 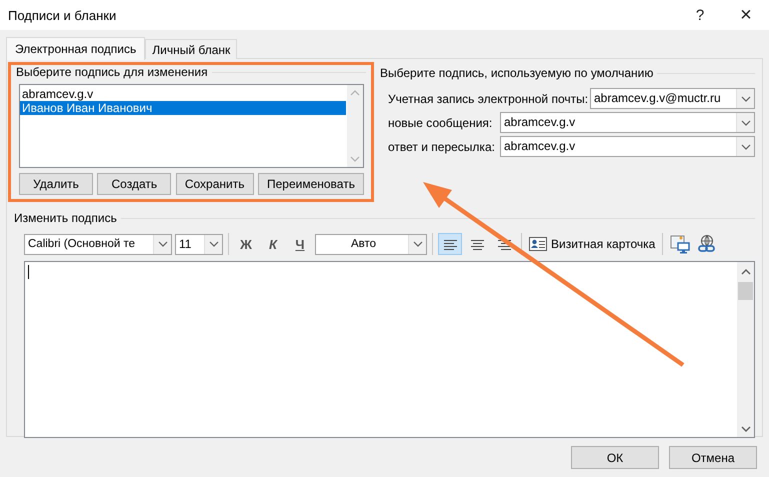 I want to click on insert-picture-button, so click(x=680, y=244).